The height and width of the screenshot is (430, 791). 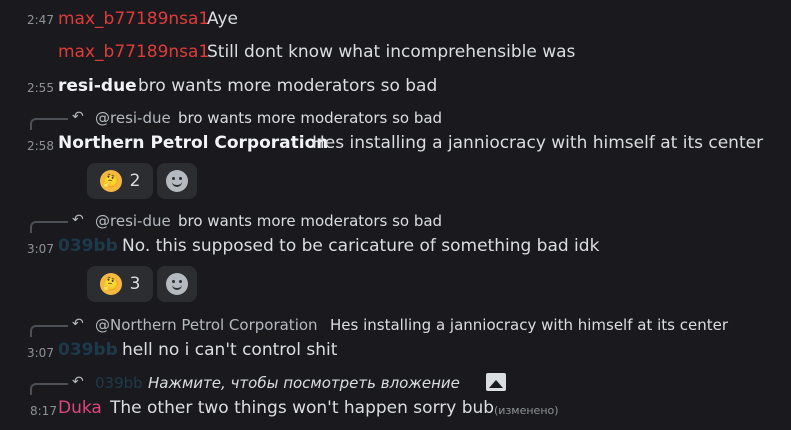 What do you see at coordinates (135, 284) in the screenshot?
I see `reaction-count: 3` at bounding box center [135, 284].